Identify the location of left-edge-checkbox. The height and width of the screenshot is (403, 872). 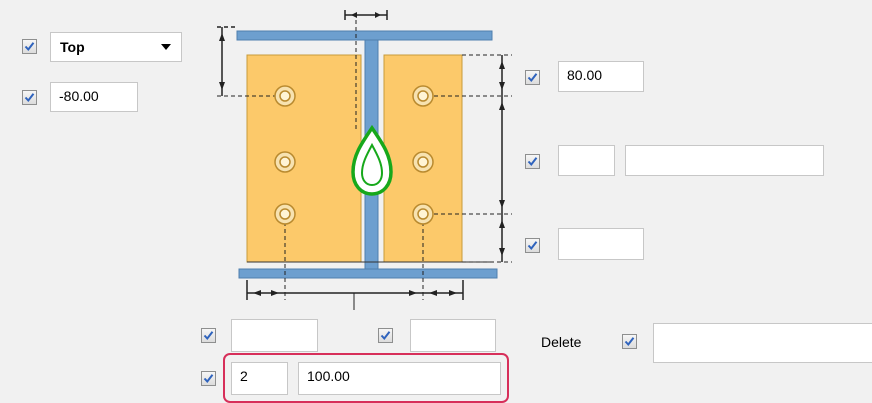
(208, 335).